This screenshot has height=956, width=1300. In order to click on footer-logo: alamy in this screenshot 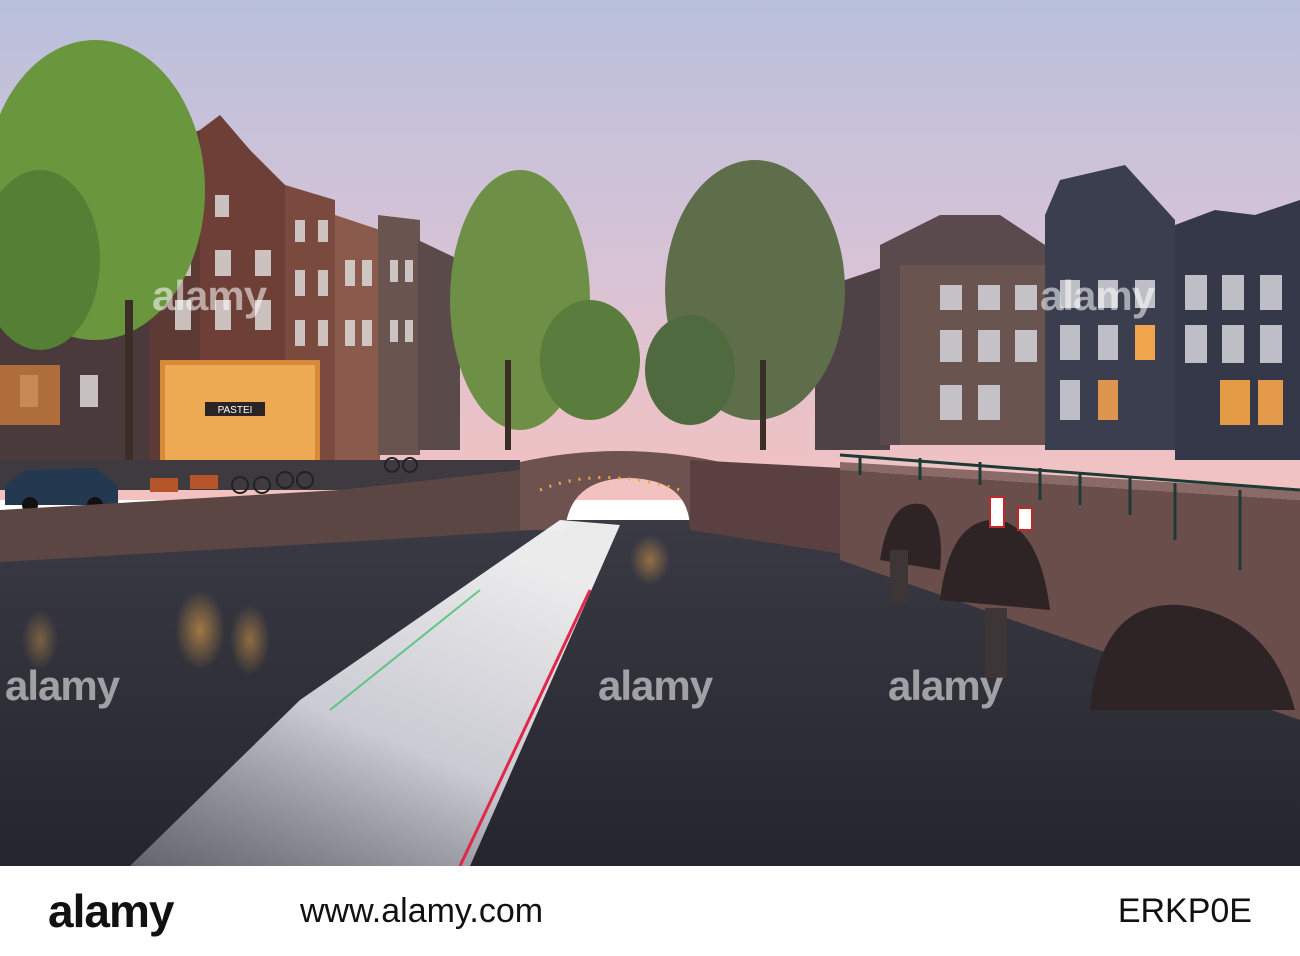, I will do `click(111, 911)`.